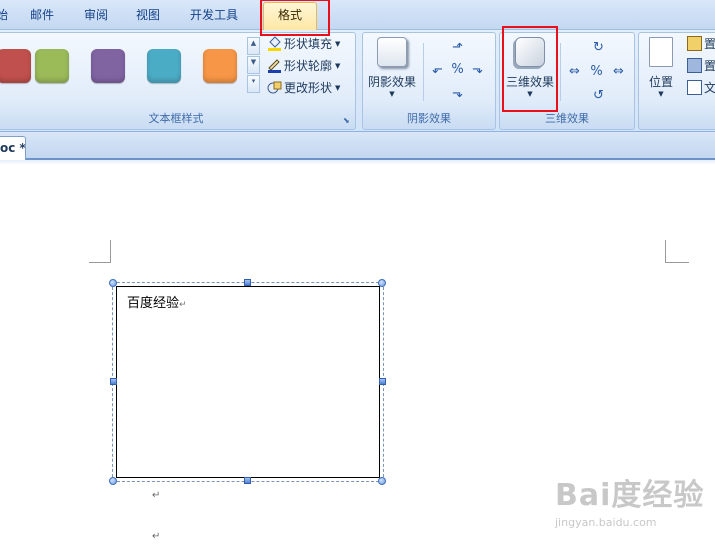 The height and width of the screenshot is (546, 715). Describe the element at coordinates (247, 480) in the screenshot. I see `resize-handle-bottom` at that location.